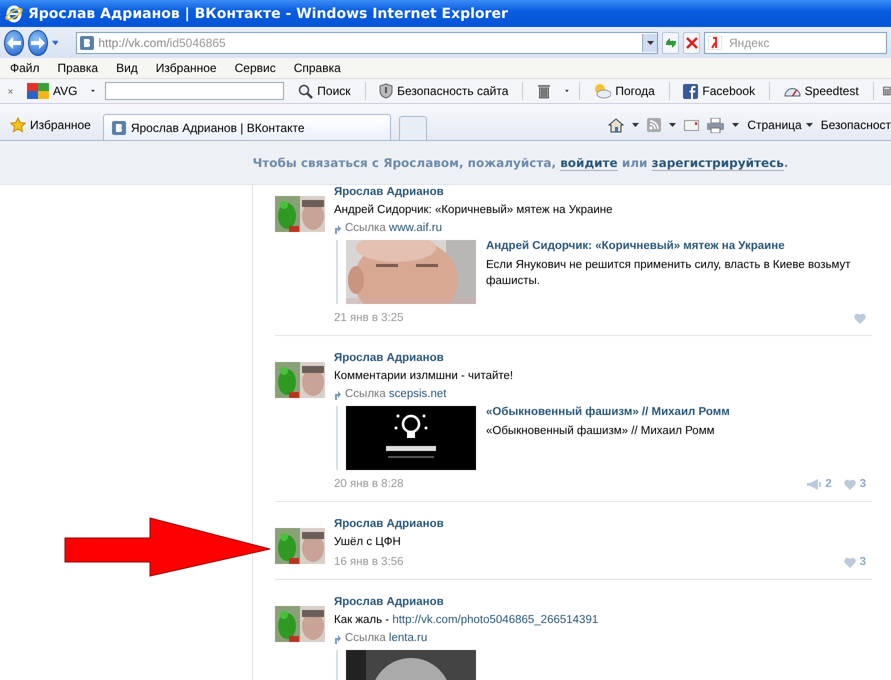 The width and height of the screenshot is (891, 680). Describe the element at coordinates (306, 91) in the screenshot. I see `search-icon` at that location.